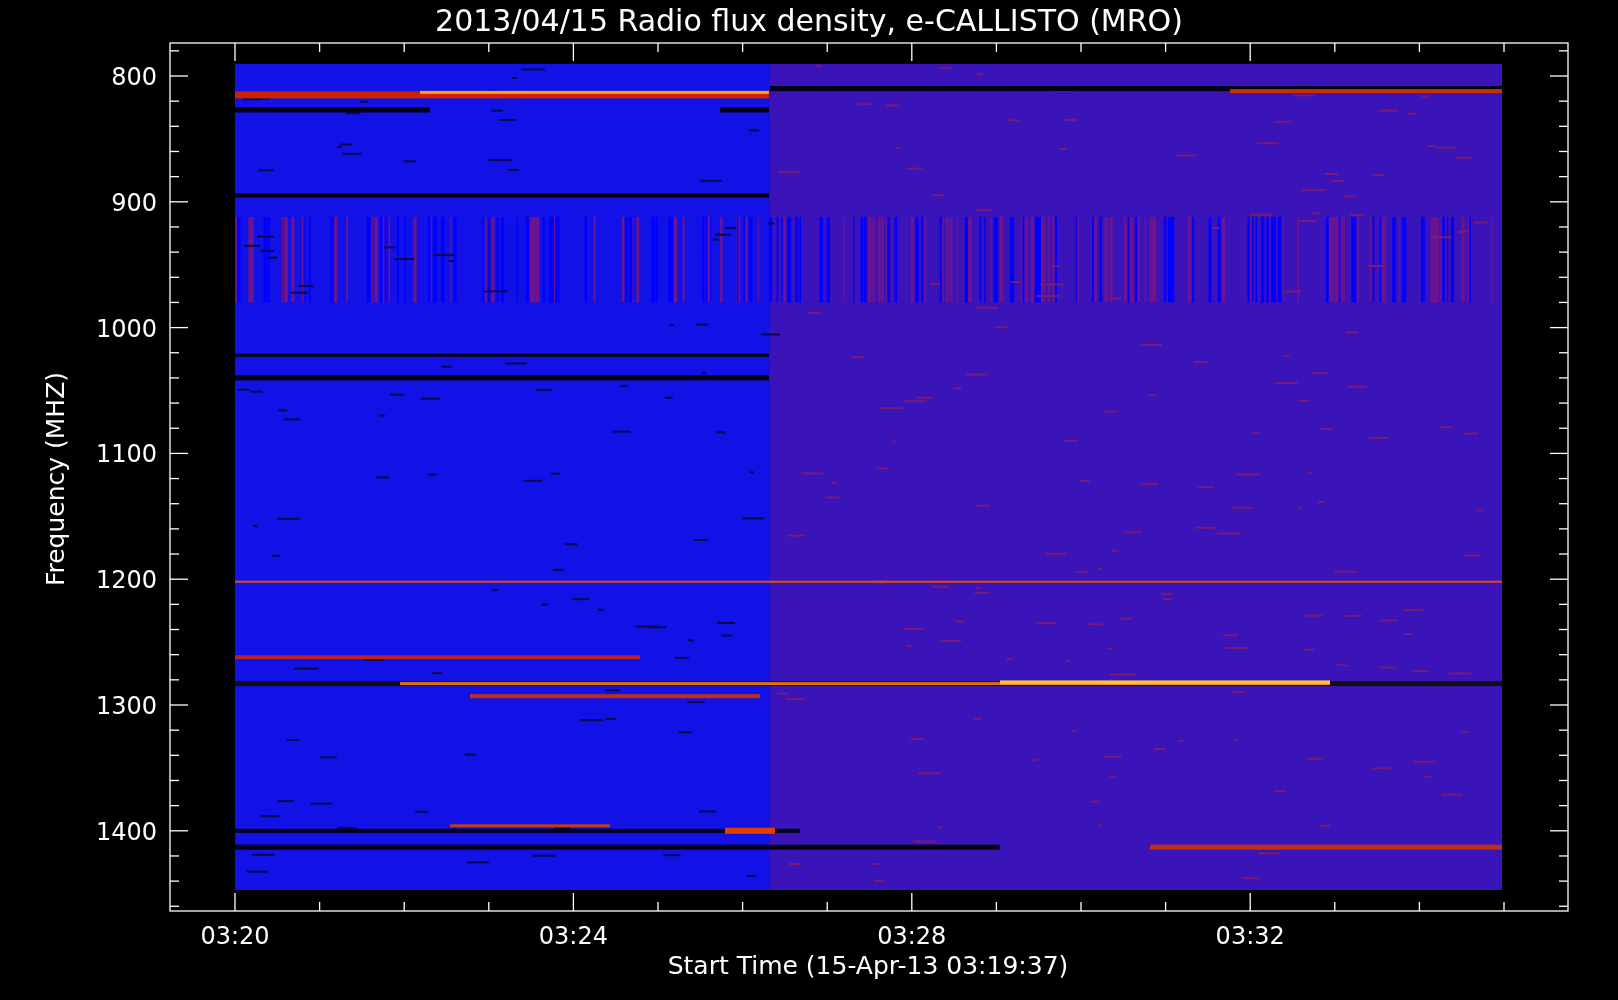 This screenshot has height=1000, width=1618. I want to click on x-axis-tick-label: 03:20, so click(235, 936).